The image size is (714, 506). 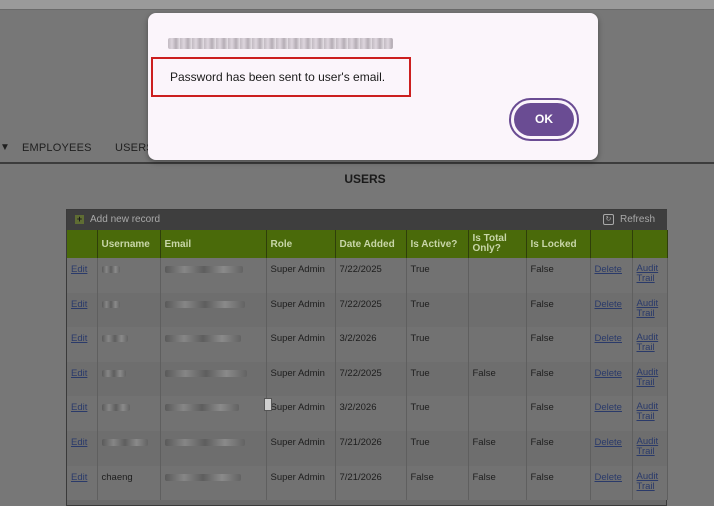 I want to click on dialog-message-highlight: Password has been sent to user's email., so click(x=281, y=77).